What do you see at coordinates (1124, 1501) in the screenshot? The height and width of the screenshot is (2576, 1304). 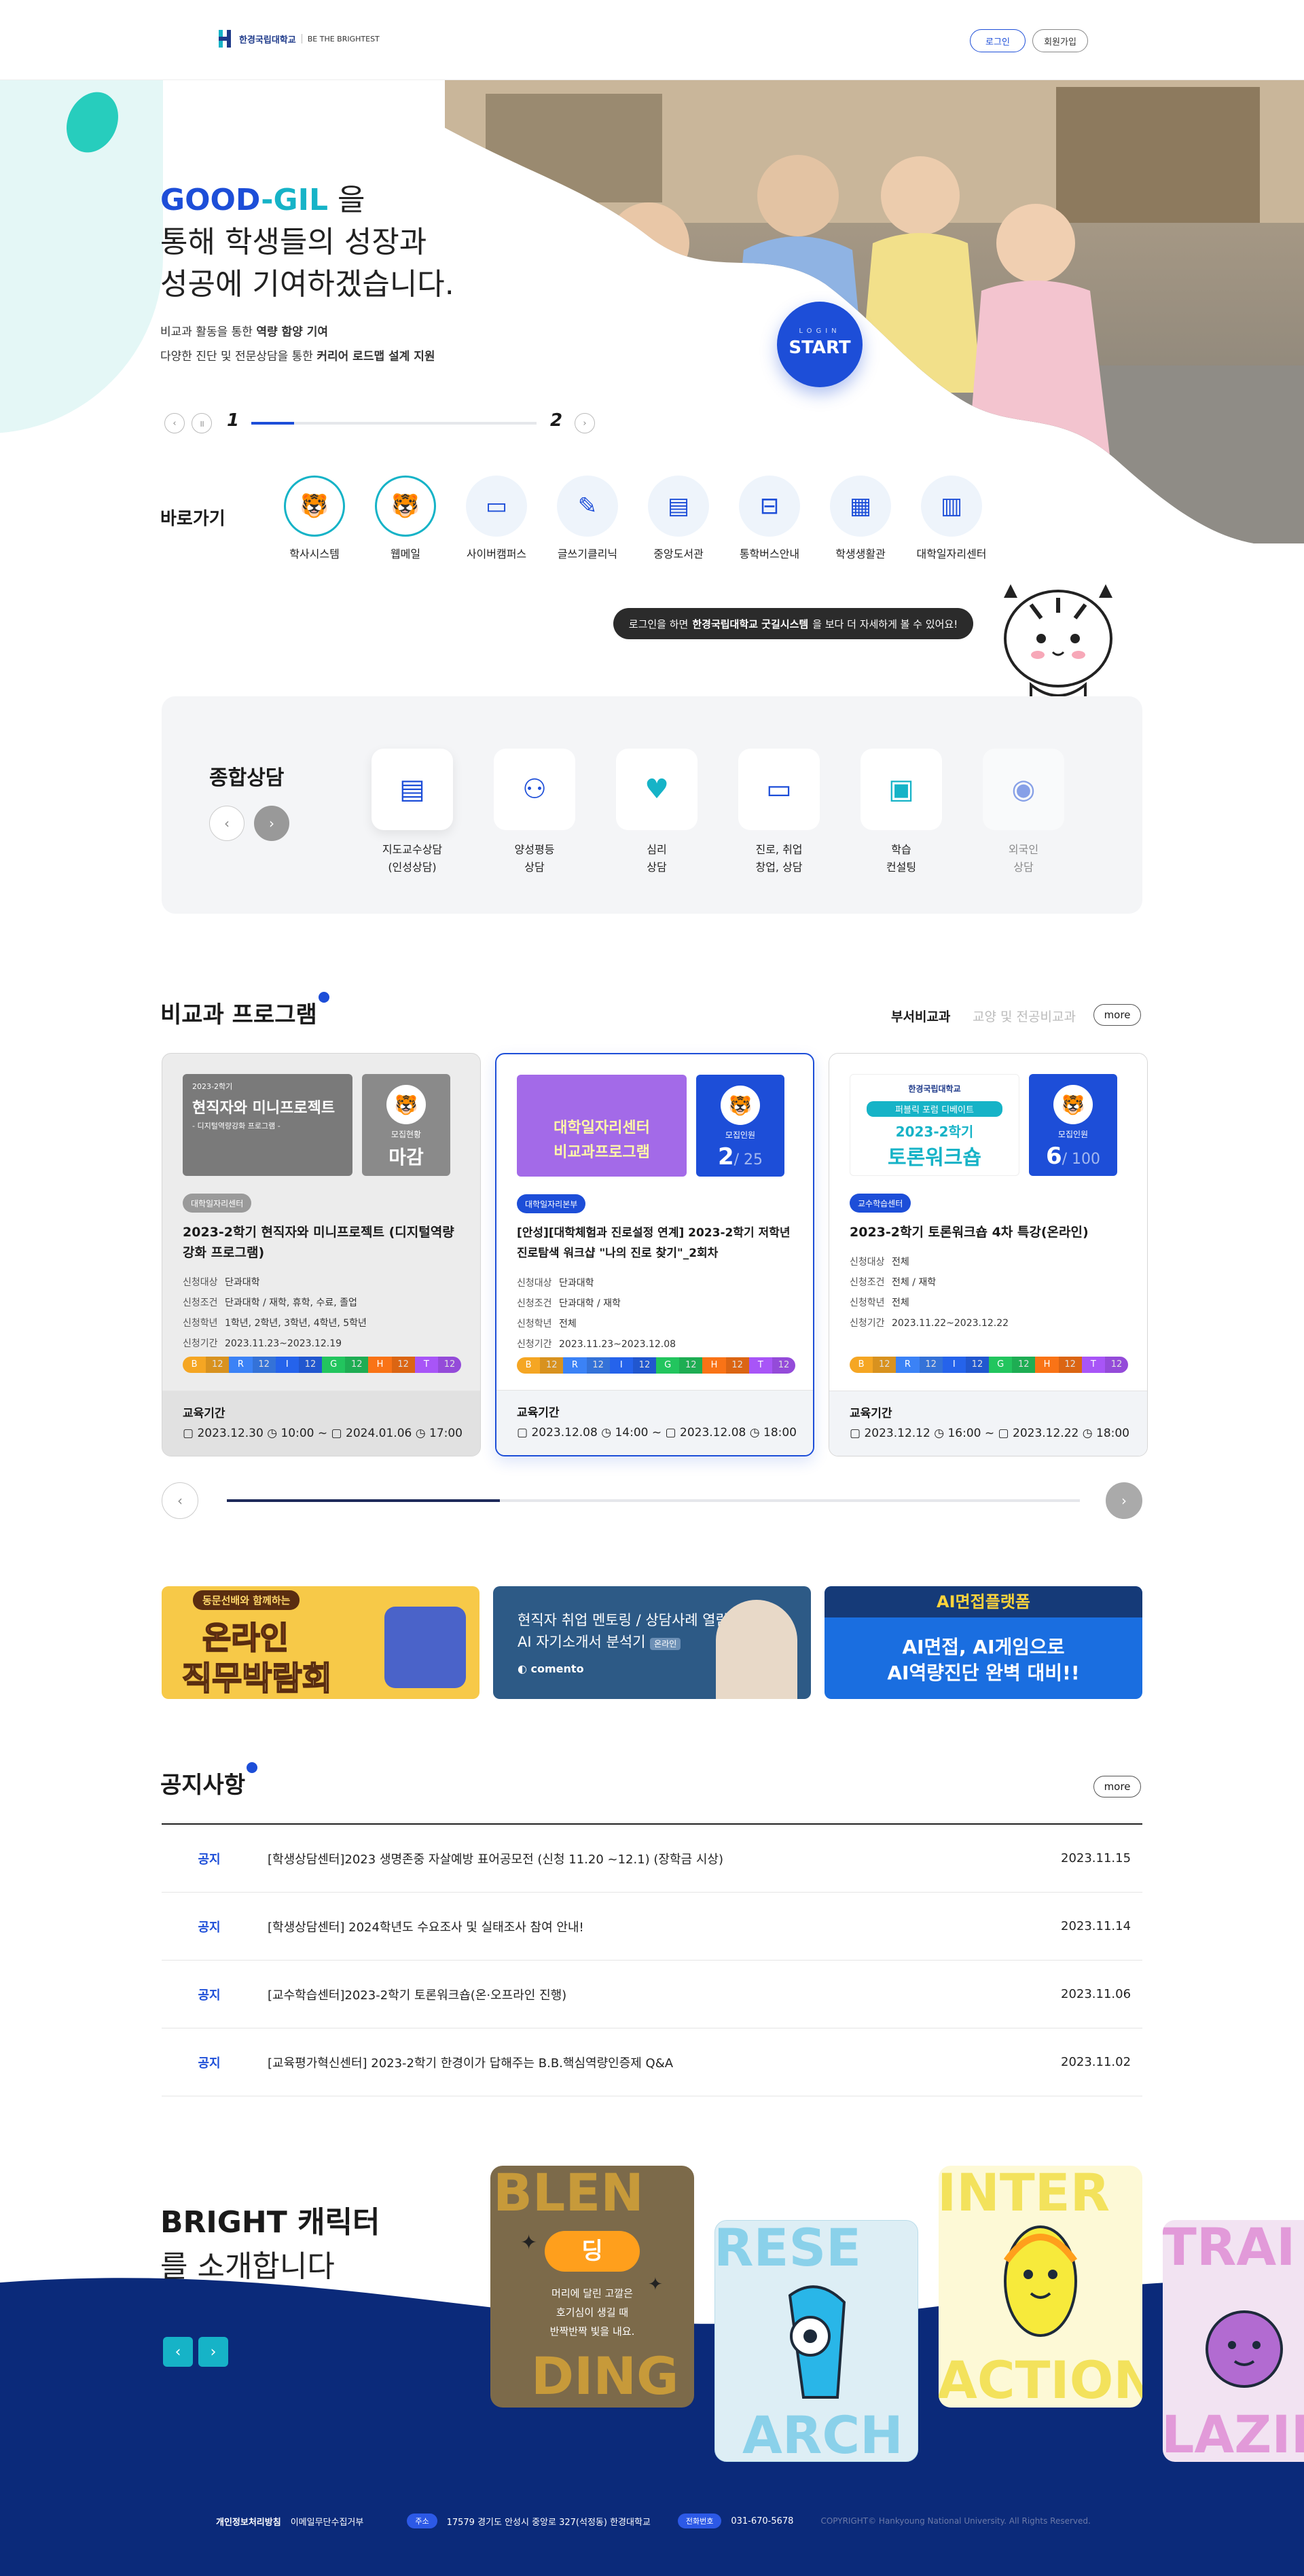 I see `programs-next-button: ›` at bounding box center [1124, 1501].